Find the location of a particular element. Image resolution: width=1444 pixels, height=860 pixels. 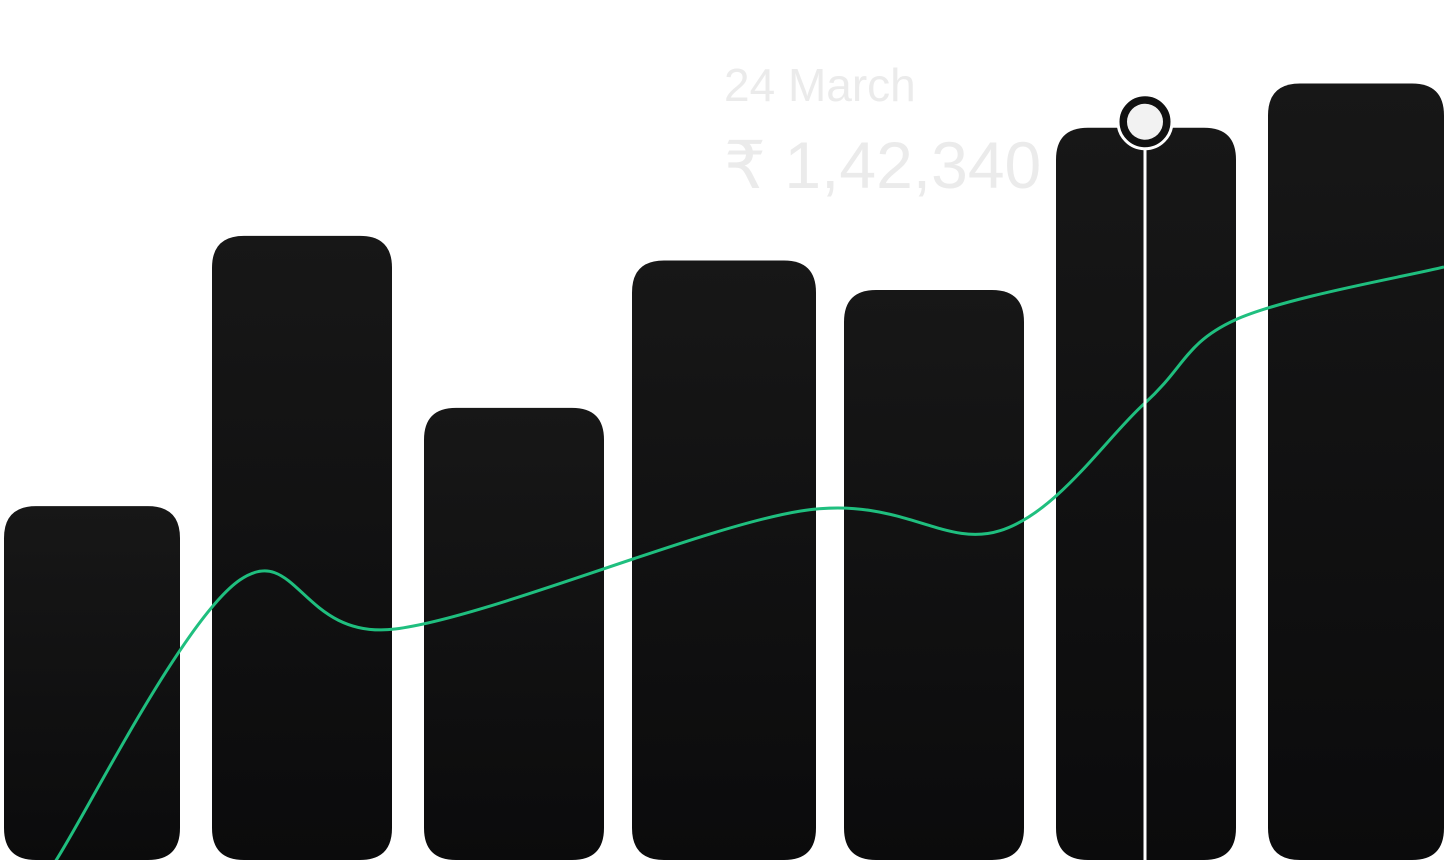

tooltip-date: 24 March is located at coordinates (820, 85).